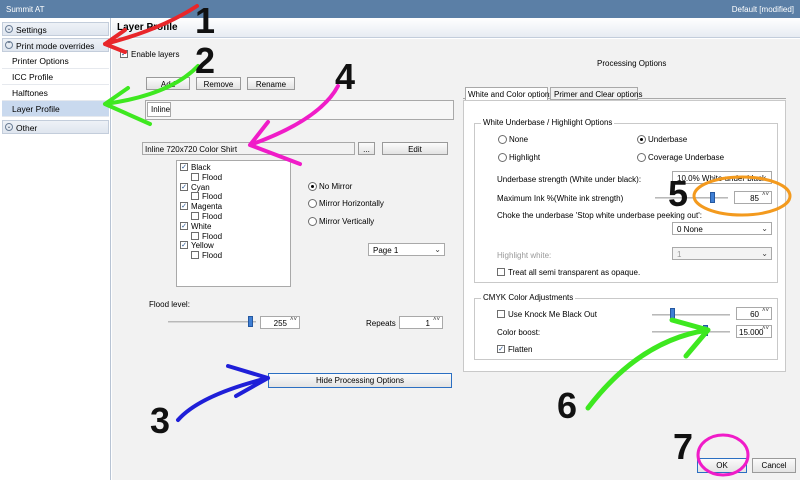 Image resolution: width=800 pixels, height=480 pixels. Describe the element at coordinates (205, 20) in the screenshot. I see `annotation-number-1: 1` at that location.